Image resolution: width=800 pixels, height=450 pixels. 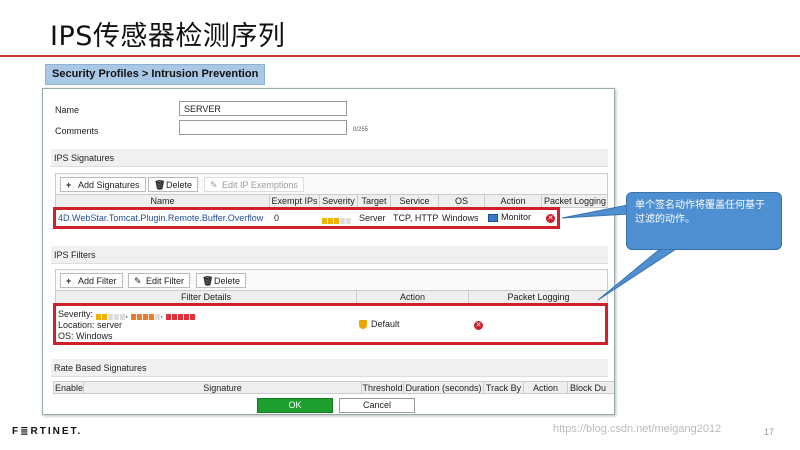 What do you see at coordinates (372, 218) in the screenshot?
I see `signature-target: Server` at bounding box center [372, 218].